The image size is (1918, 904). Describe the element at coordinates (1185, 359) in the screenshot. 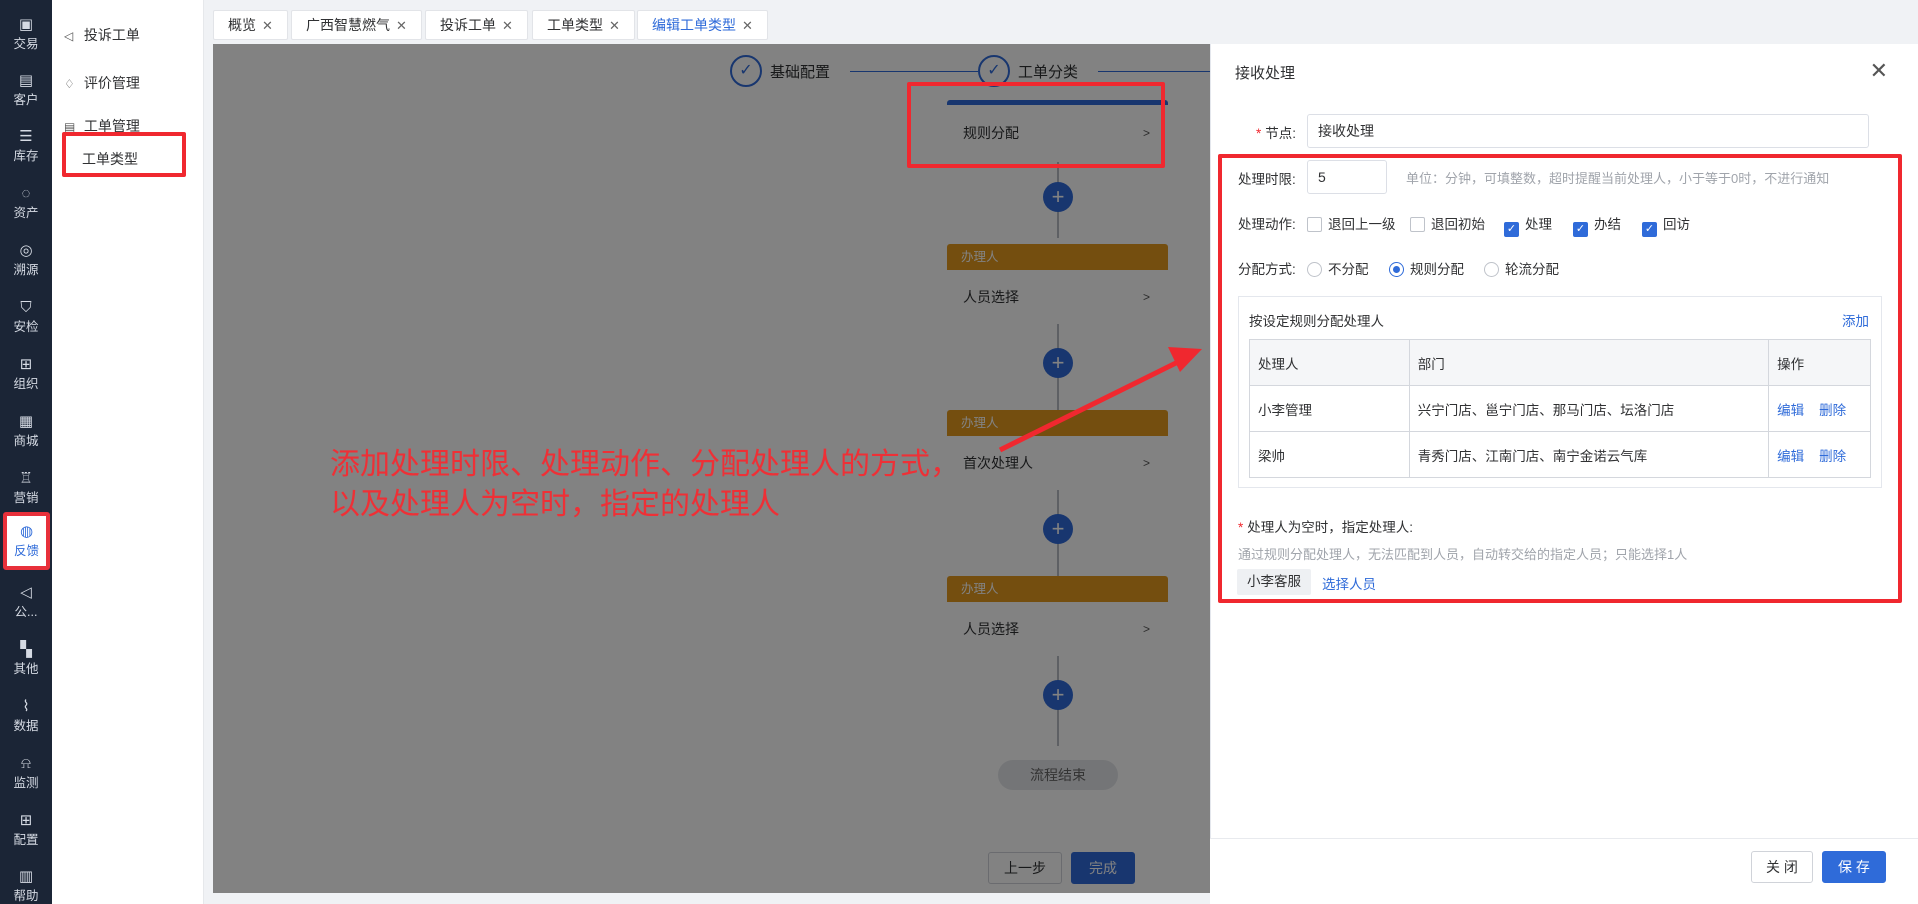

I see `annotation-arrow-head` at that location.